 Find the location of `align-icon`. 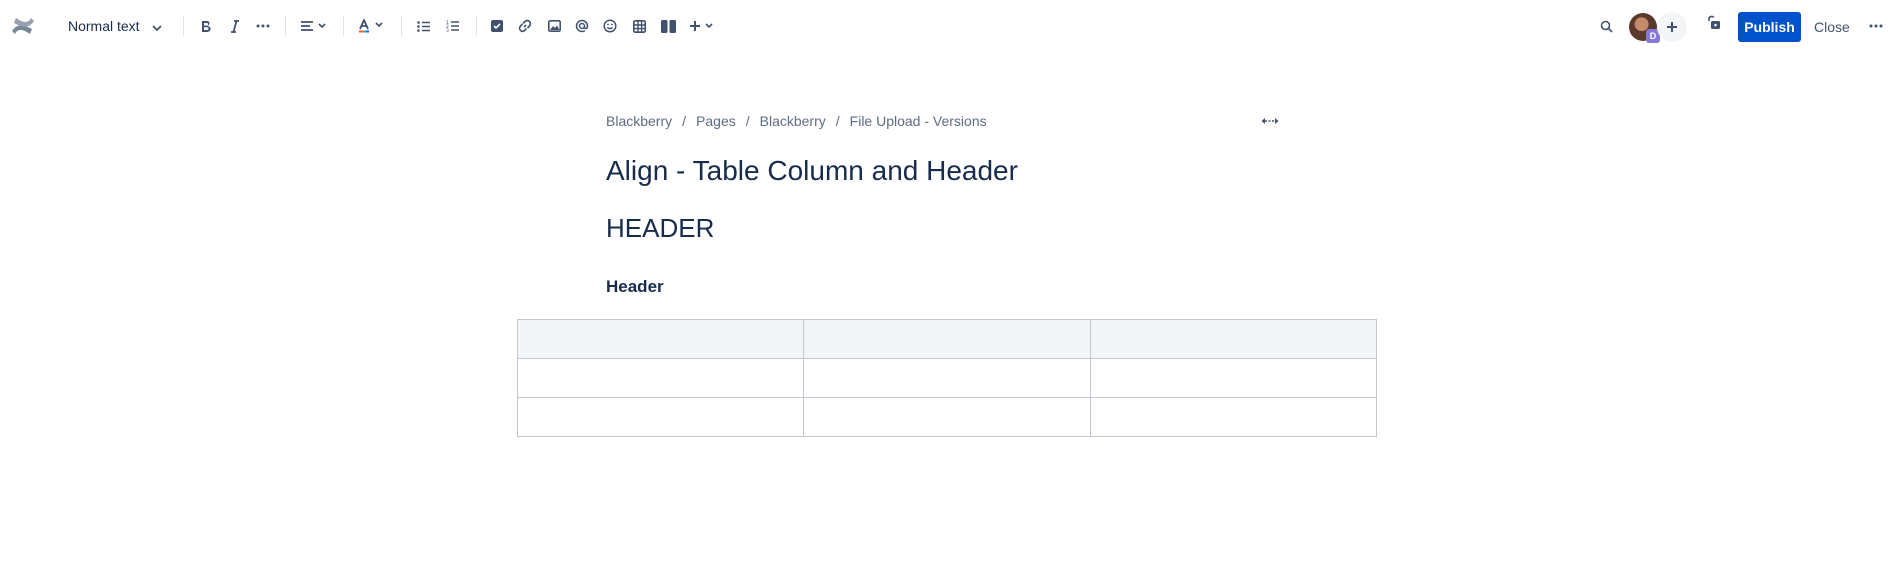

align-icon is located at coordinates (314, 26).